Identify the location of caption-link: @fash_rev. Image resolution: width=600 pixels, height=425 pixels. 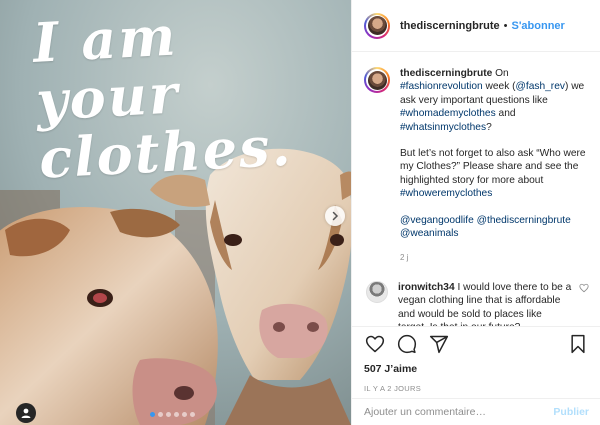
(540, 86).